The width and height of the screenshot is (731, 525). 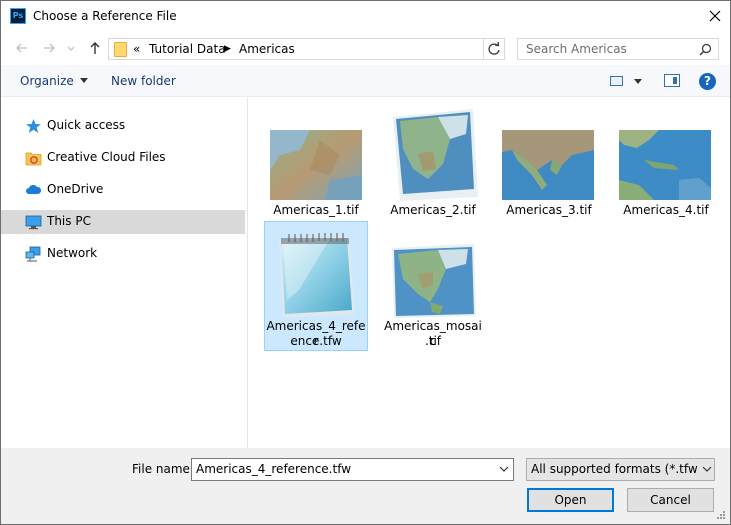 I want to click on cloud-icon, so click(x=34, y=189).